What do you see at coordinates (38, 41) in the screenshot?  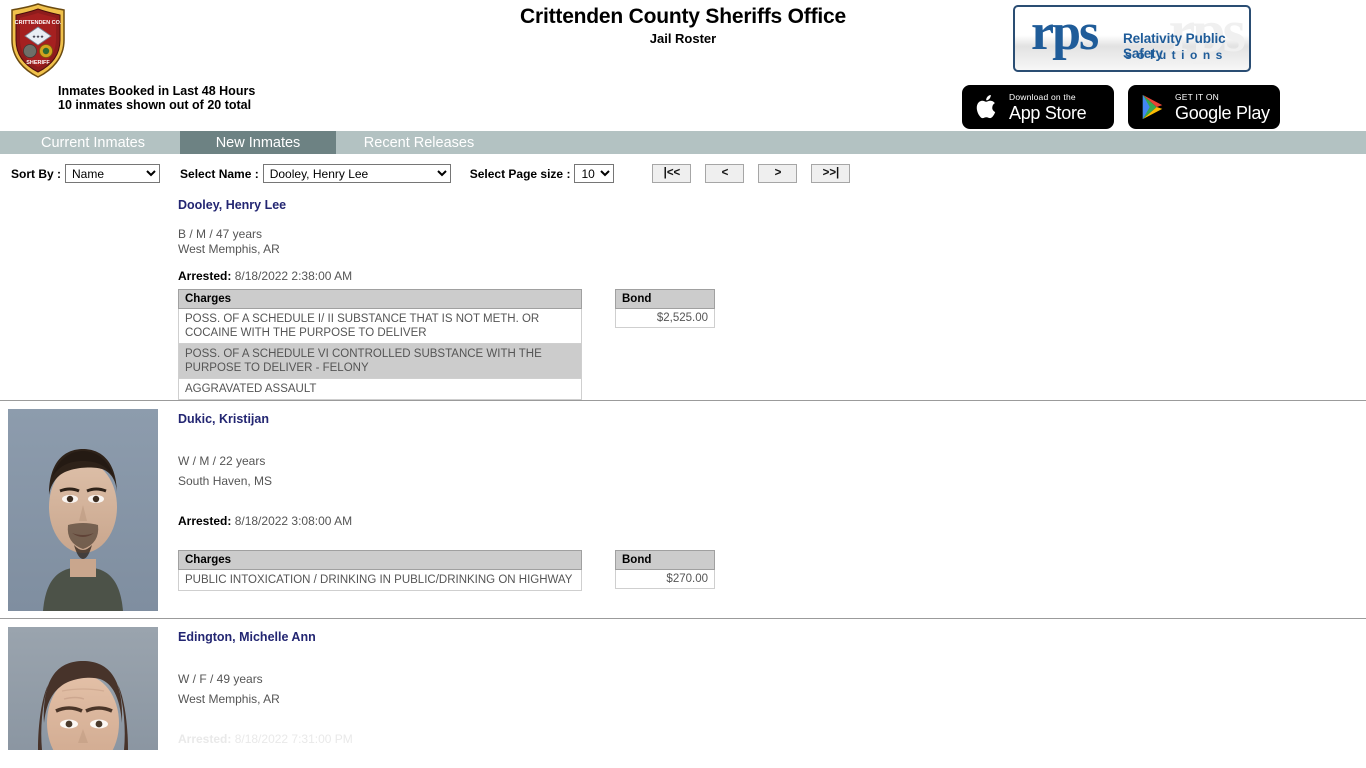 I see `sheriff-badge-icon: CRITTENDEN CO. ★★★ SHERIFF` at bounding box center [38, 41].